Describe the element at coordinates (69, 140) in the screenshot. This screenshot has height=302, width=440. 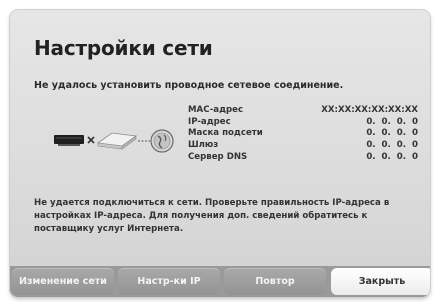
I see `tv-device-icon` at that location.